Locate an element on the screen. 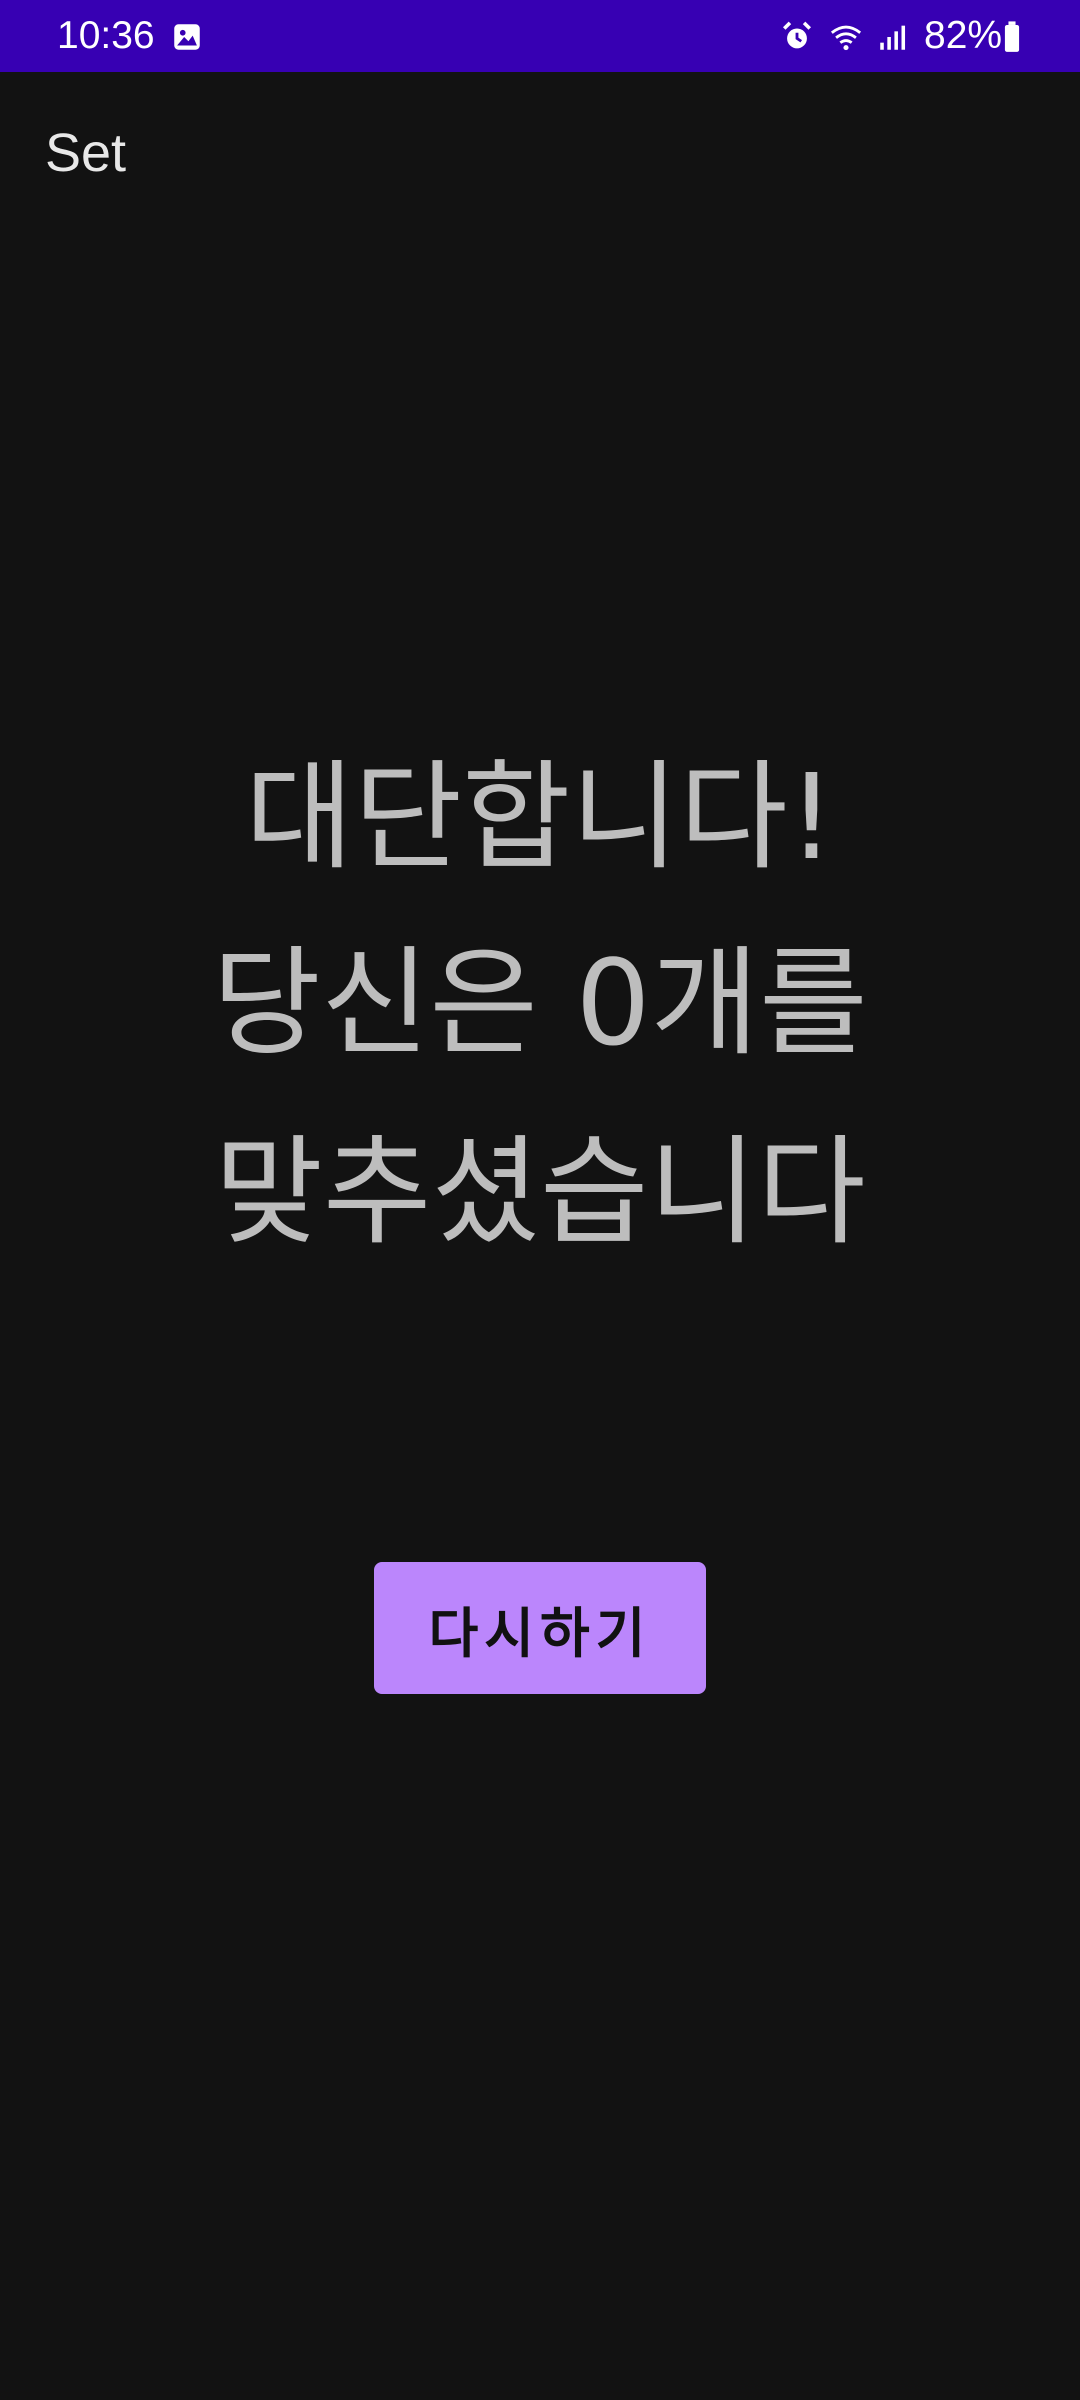 The height and width of the screenshot is (2400, 1080). battery-icon is located at coordinates (1012, 37).